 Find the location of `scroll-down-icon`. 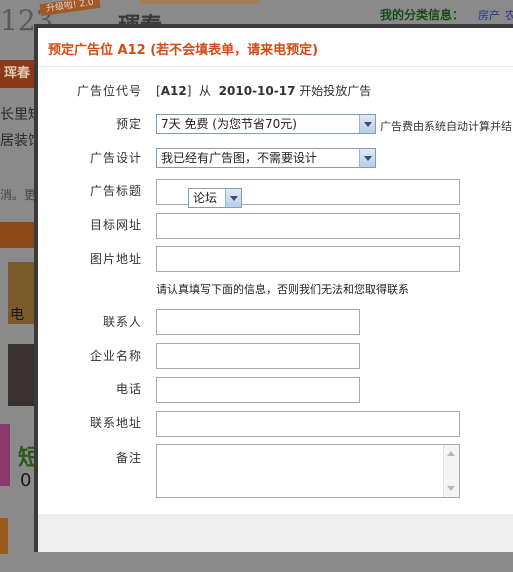

scroll-down-icon is located at coordinates (451, 488).